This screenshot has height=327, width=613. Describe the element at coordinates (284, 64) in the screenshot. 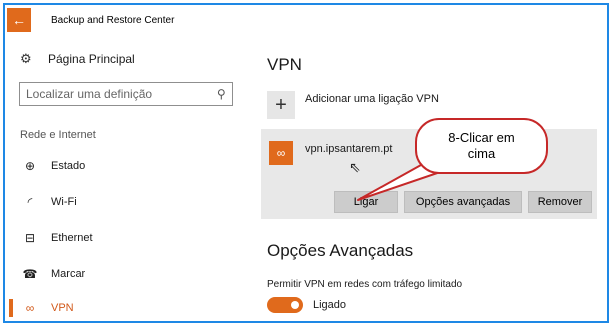

I see `page-title: VPN` at that location.